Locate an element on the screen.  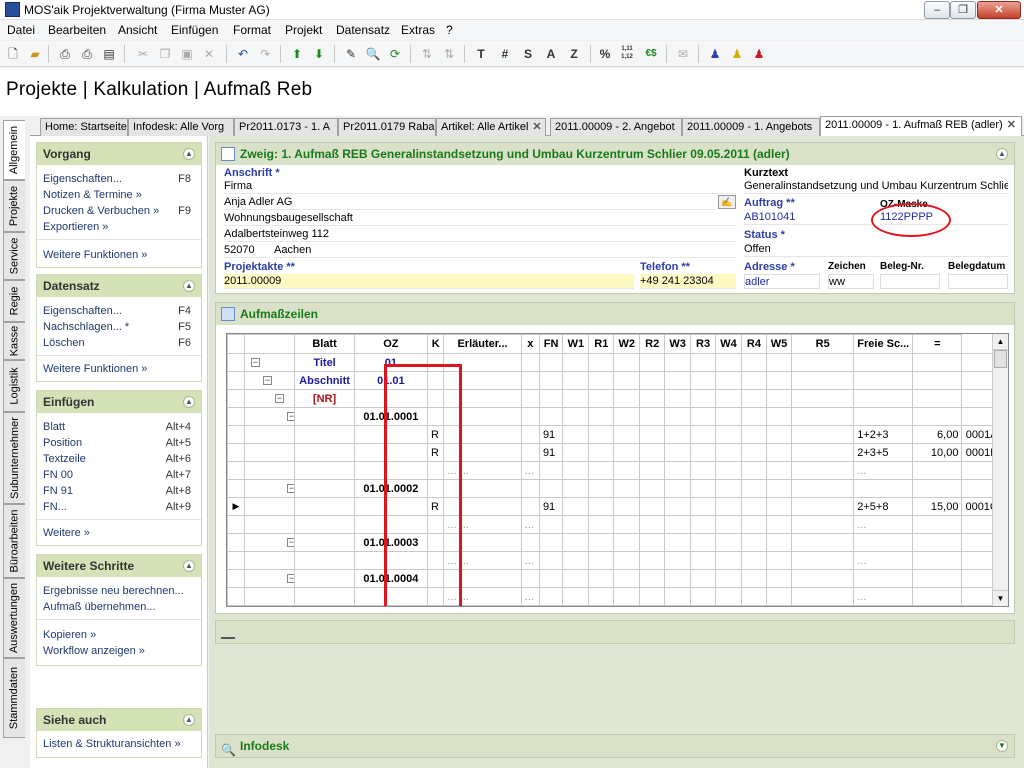
link-fn00: FN 00 is located at coordinates (58, 475).